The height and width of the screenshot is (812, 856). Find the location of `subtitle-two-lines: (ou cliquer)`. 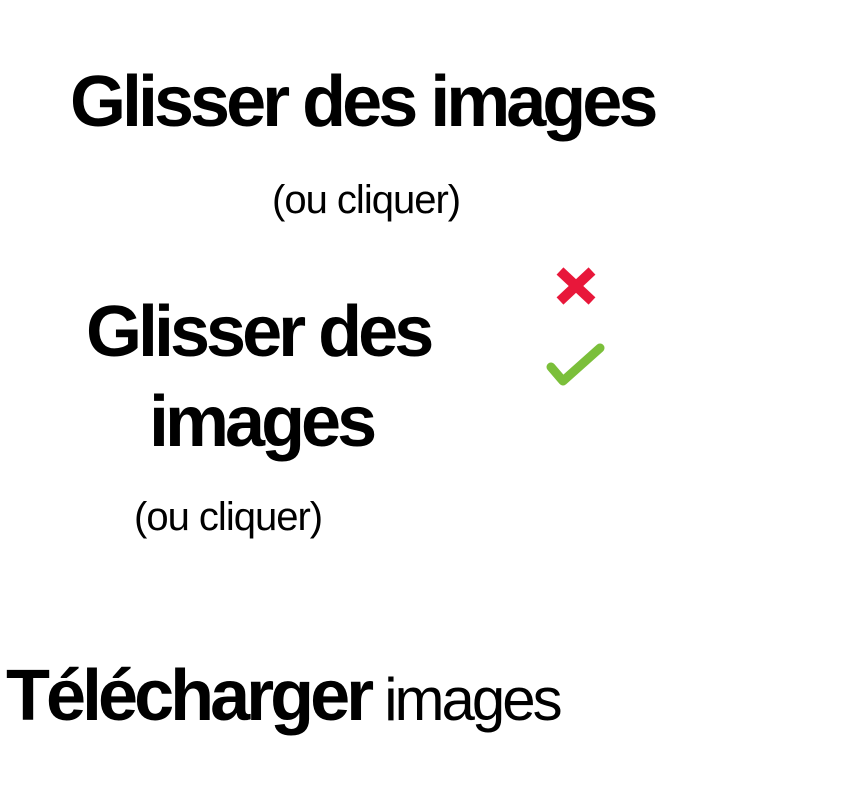

subtitle-two-lines: (ou cliquer) is located at coordinates (228, 517).